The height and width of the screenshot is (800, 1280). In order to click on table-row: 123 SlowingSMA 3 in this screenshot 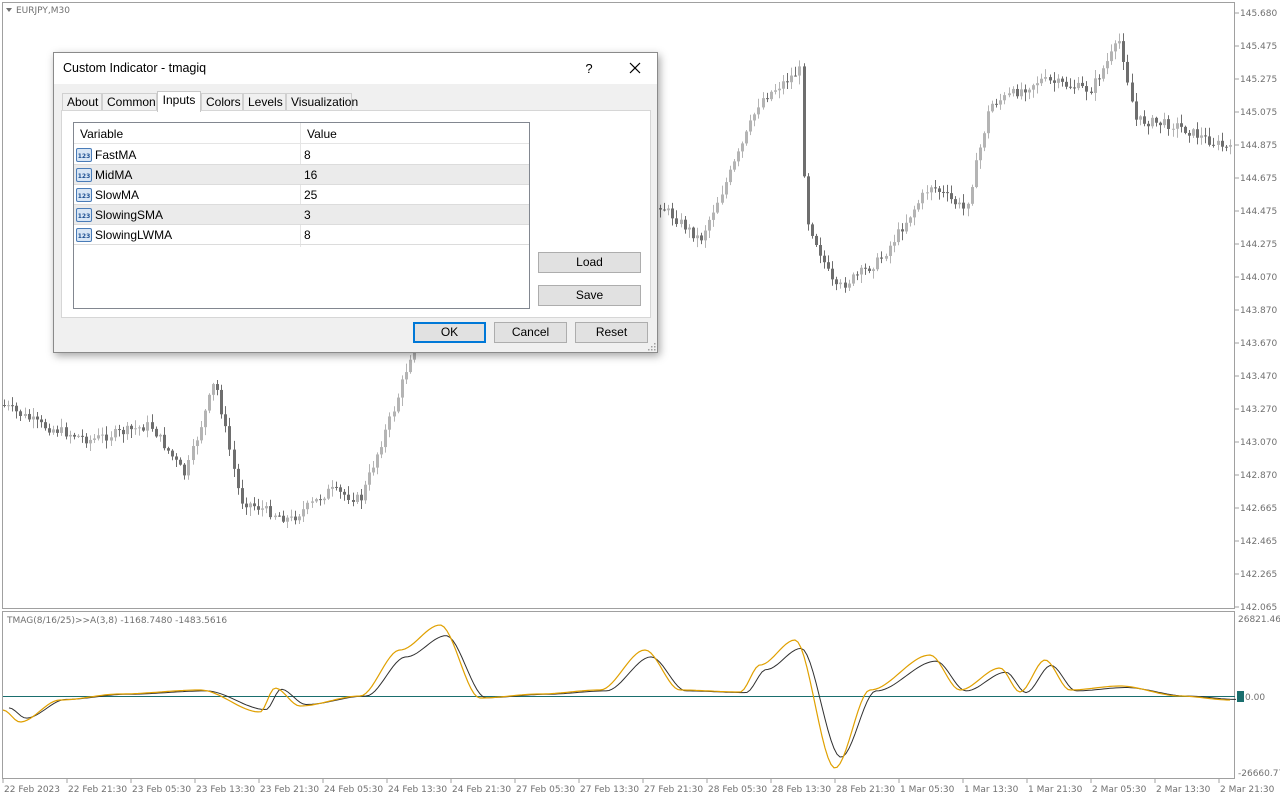, I will do `click(301, 215)`.